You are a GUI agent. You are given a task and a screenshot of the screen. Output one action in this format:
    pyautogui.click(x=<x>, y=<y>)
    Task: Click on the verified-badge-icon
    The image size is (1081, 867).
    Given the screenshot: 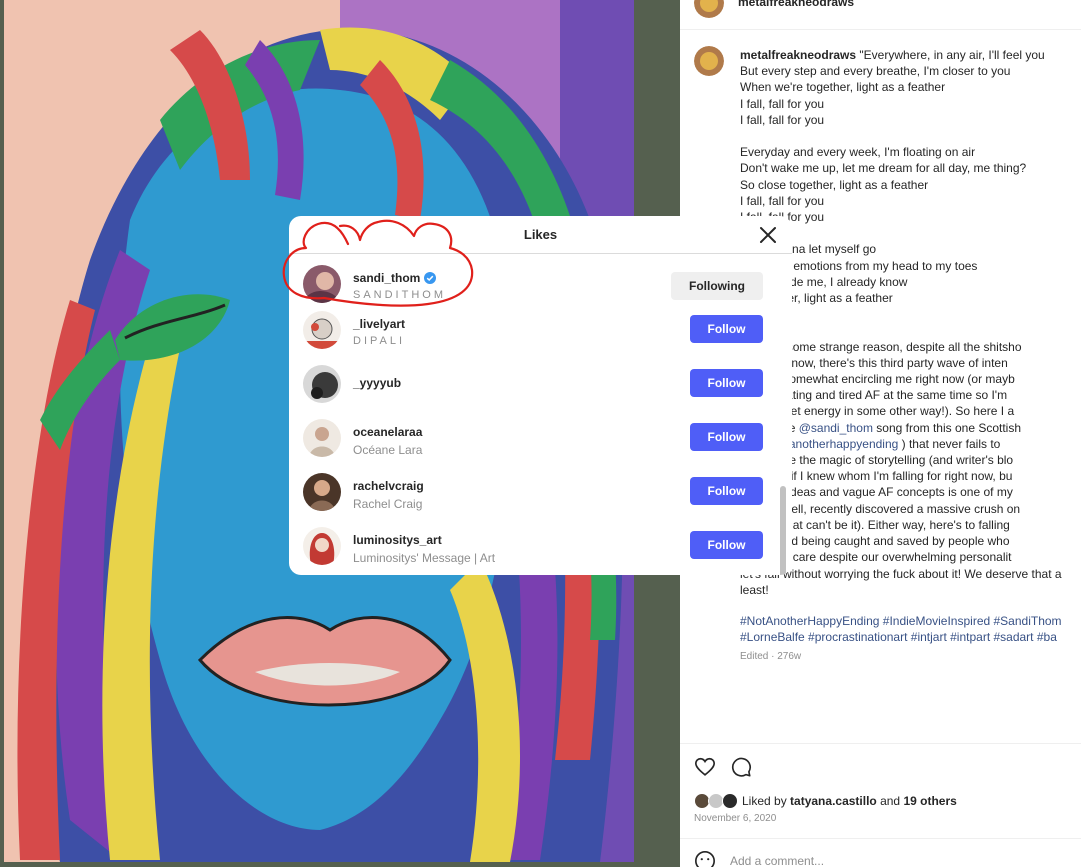 What is the action you would take?
    pyautogui.click(x=430, y=278)
    